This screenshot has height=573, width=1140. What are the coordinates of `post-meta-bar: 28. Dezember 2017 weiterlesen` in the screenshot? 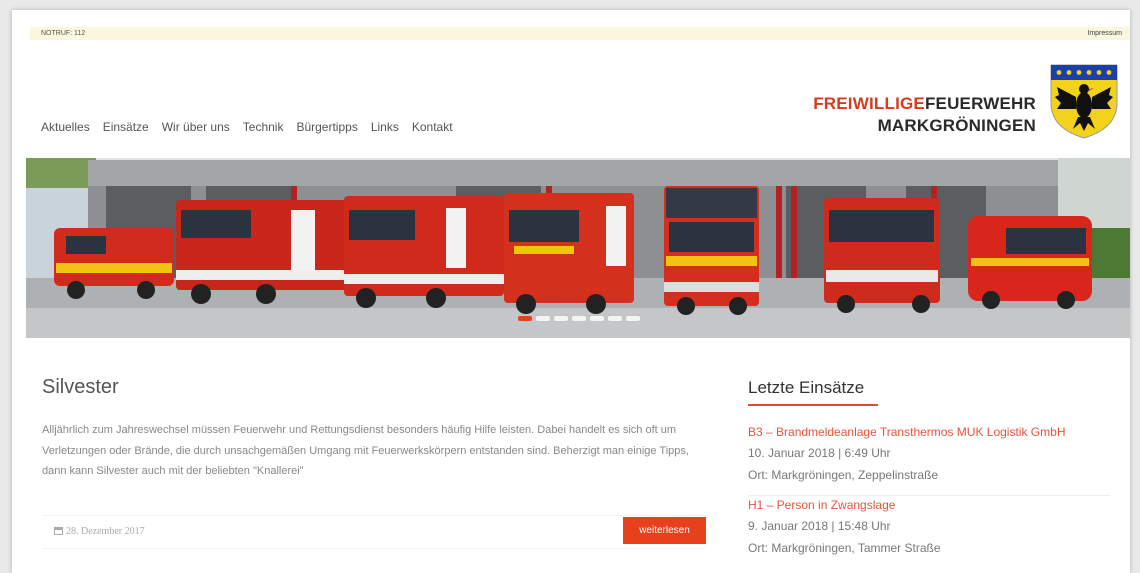 It's located at (374, 532).